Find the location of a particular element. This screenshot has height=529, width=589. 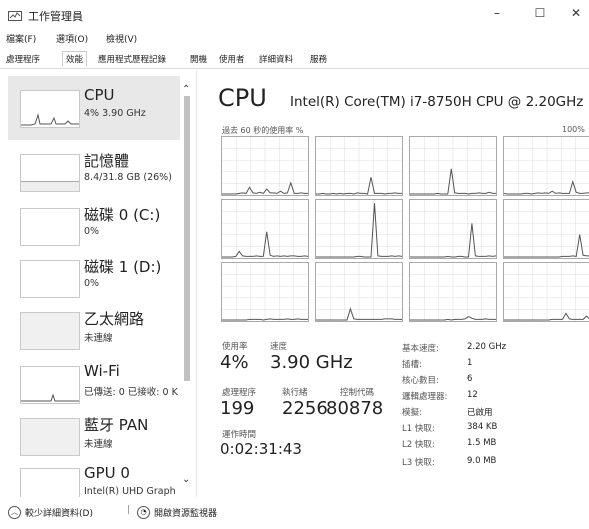

threads-label: 執行緒 is located at coordinates (295, 393).